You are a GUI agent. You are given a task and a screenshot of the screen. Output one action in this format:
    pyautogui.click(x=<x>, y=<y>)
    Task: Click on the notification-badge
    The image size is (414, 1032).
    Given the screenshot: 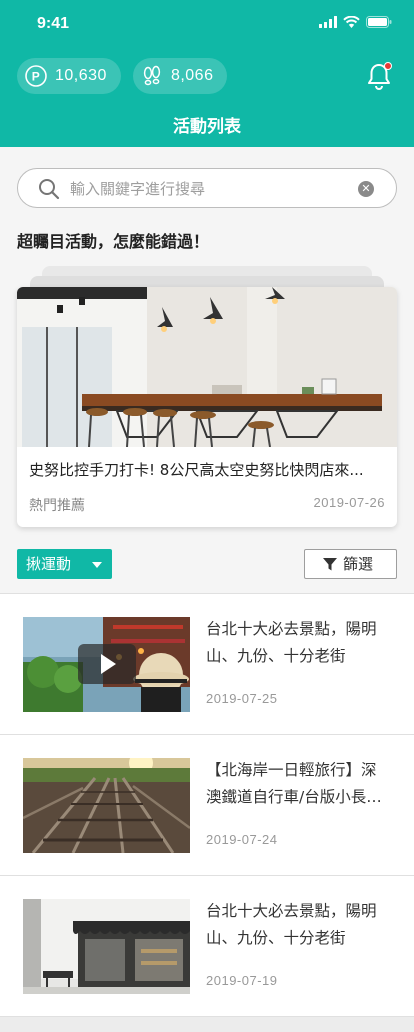 What is the action you would take?
    pyautogui.click(x=388, y=66)
    